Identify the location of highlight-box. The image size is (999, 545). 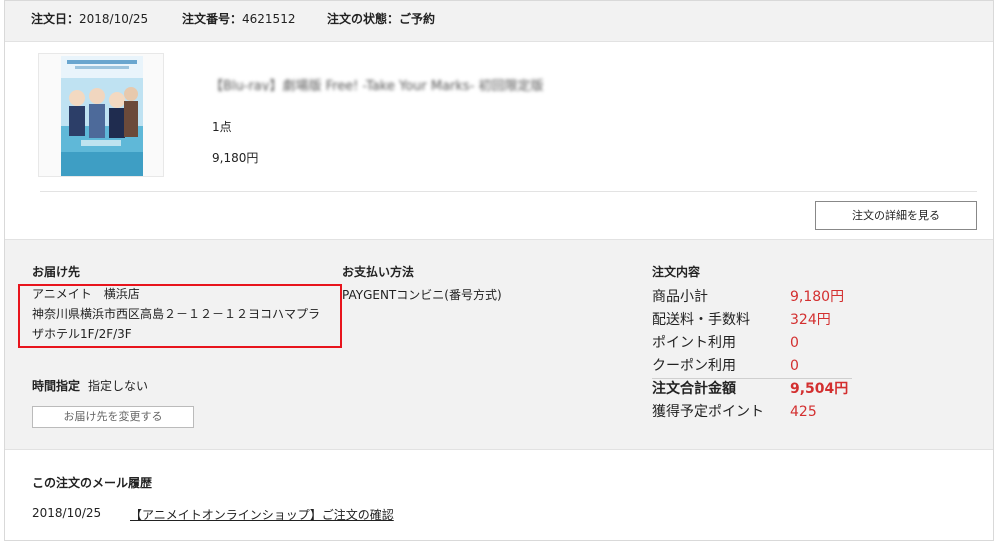
(180, 316).